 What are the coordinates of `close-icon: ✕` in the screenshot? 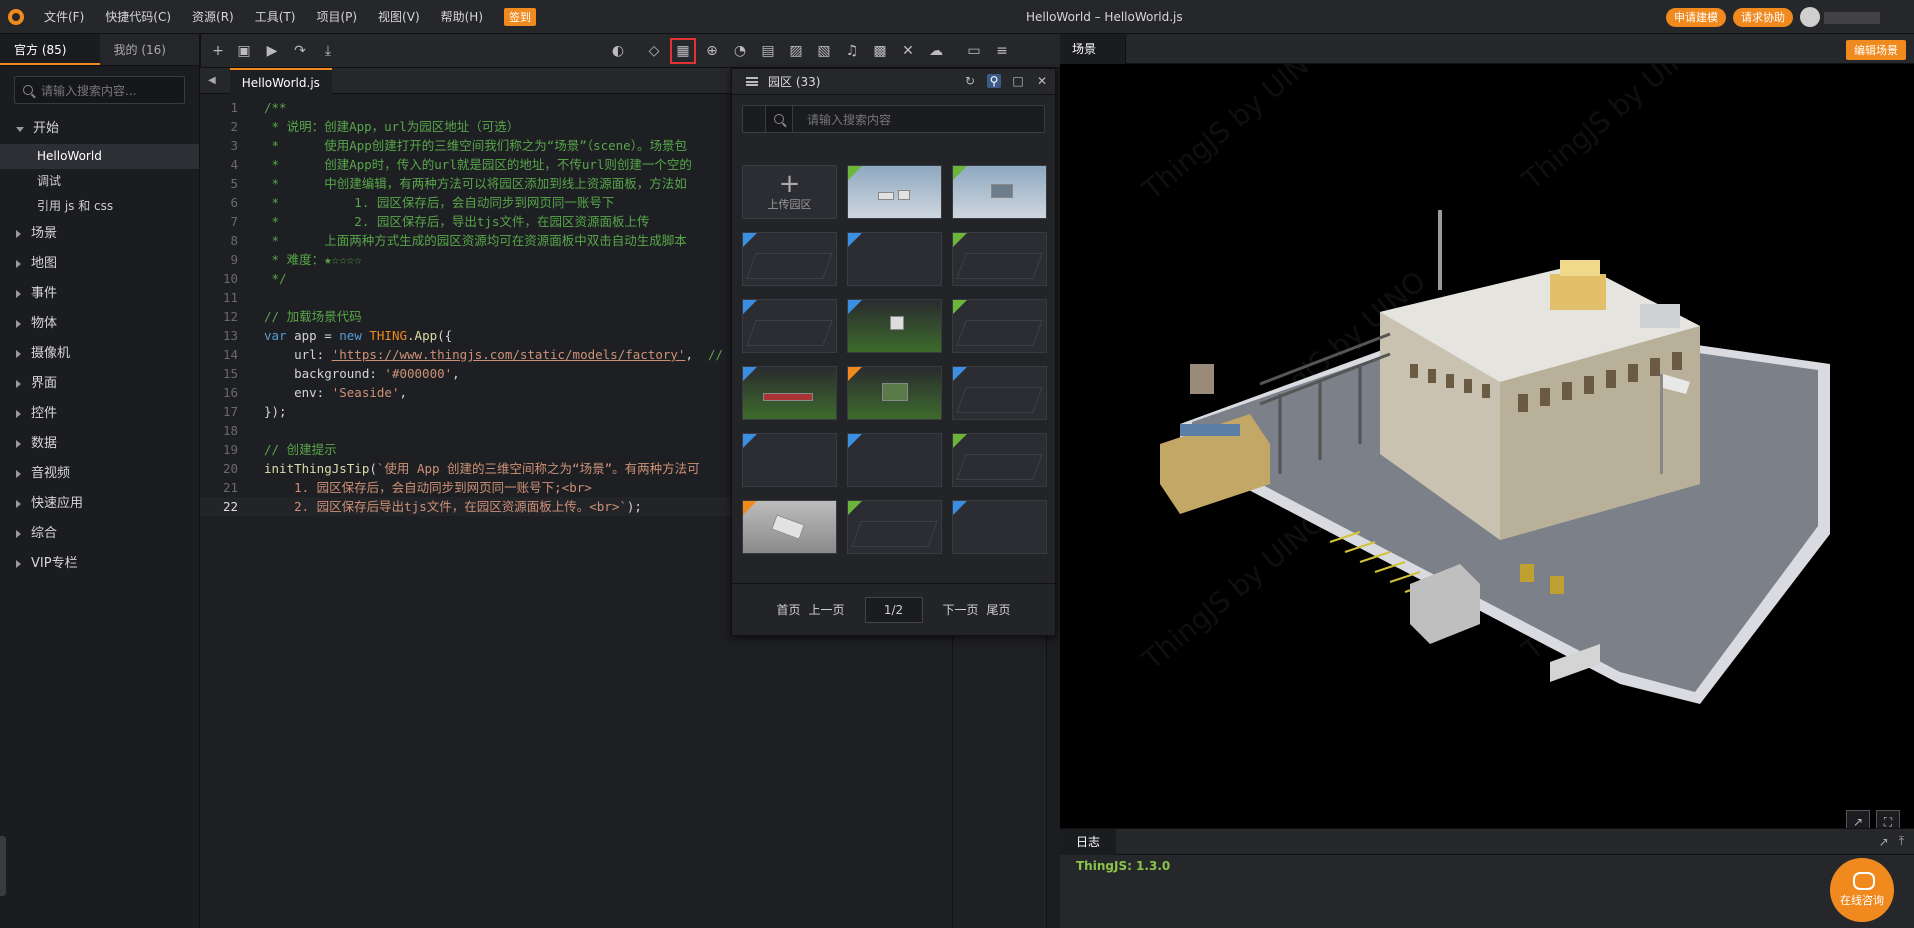 It's located at (1042, 81).